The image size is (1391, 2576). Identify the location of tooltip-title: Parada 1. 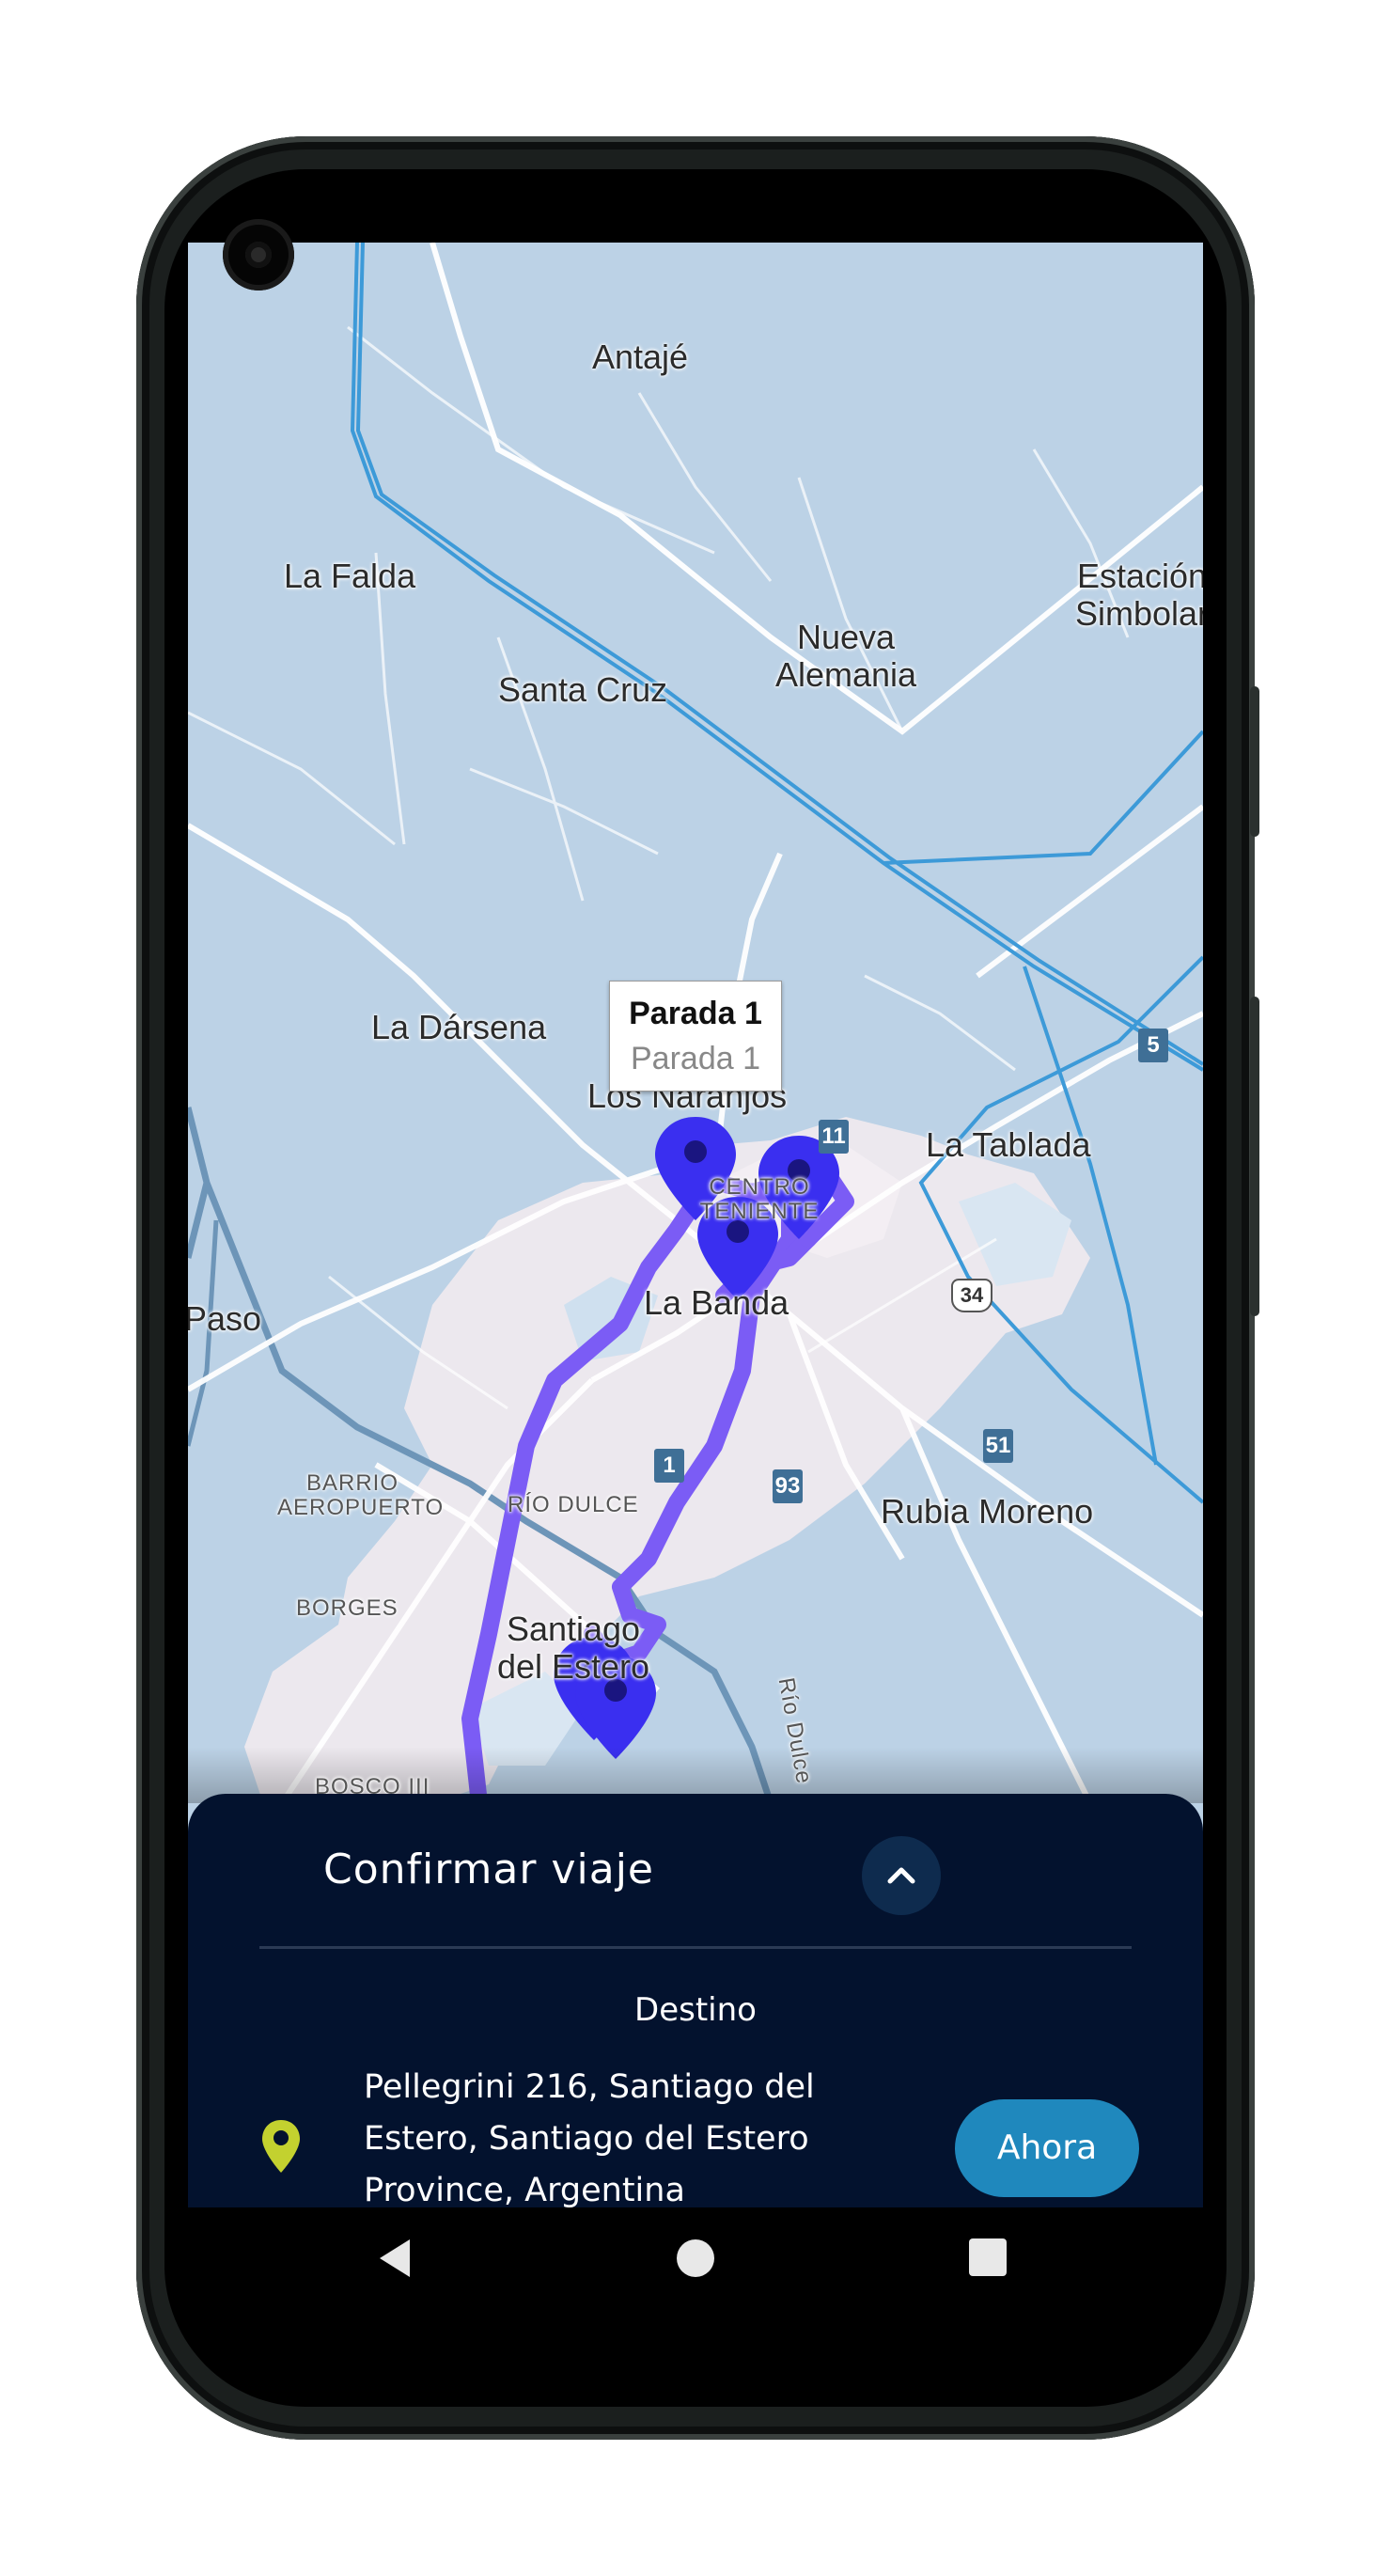
(696, 1014).